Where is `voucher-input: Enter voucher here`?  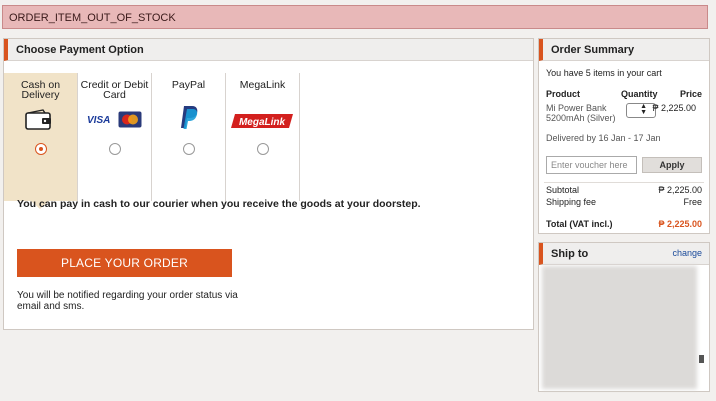 voucher-input: Enter voucher here is located at coordinates (591, 165).